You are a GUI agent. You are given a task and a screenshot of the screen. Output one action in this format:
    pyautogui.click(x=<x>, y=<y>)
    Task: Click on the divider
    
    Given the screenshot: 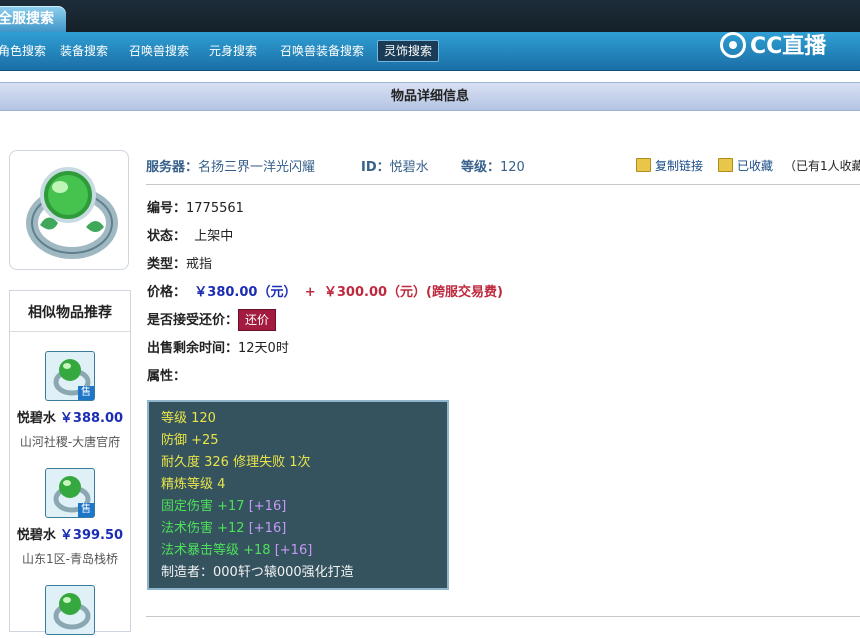 What is the action you would take?
    pyautogui.click(x=503, y=616)
    